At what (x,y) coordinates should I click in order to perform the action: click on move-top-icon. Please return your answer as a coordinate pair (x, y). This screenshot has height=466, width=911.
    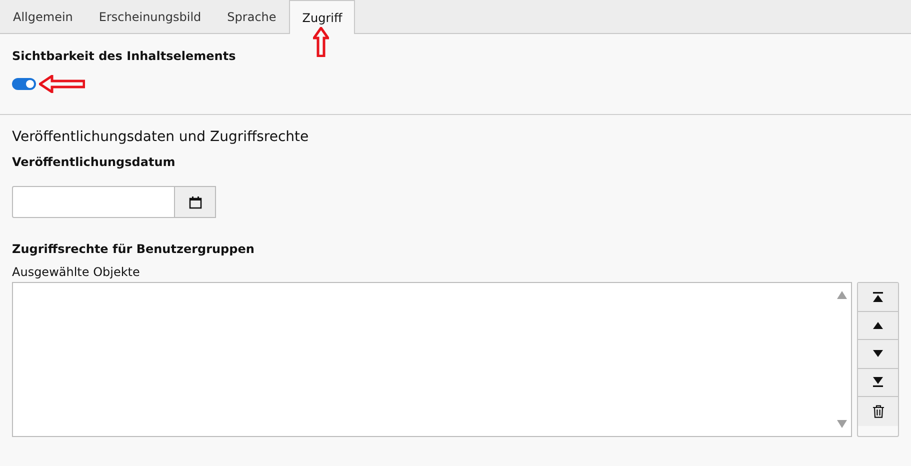
    Looking at the image, I should click on (878, 297).